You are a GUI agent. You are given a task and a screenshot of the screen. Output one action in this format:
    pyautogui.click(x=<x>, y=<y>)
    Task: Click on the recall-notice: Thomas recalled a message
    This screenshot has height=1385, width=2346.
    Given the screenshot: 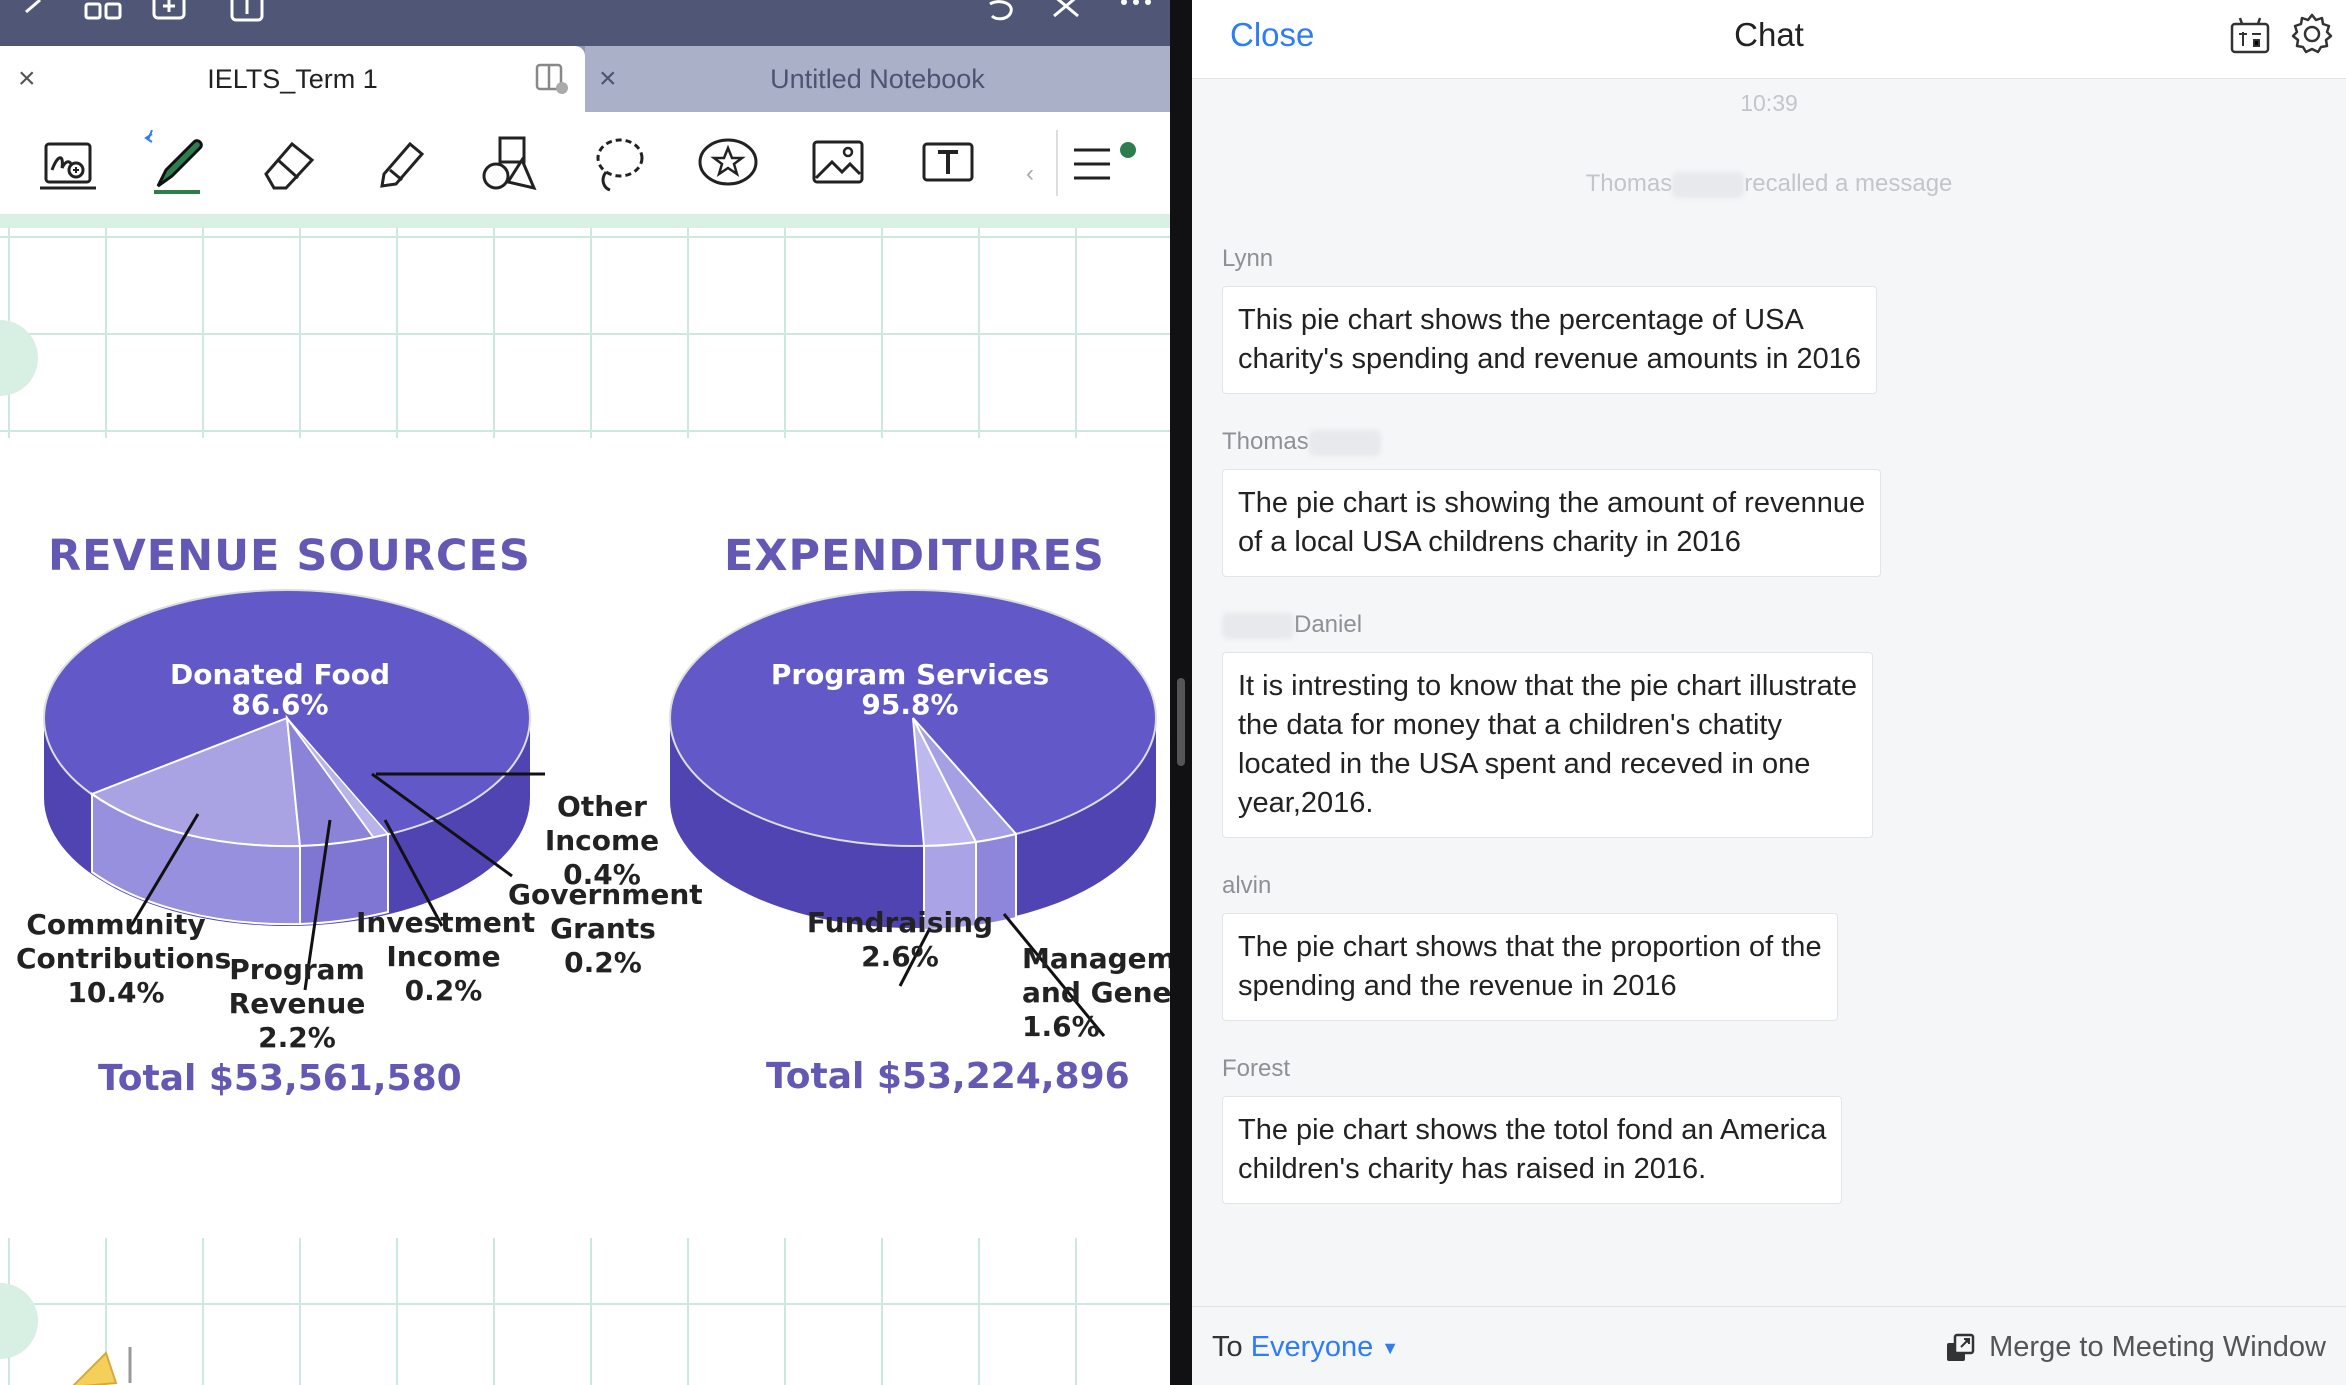 What is the action you would take?
    pyautogui.click(x=1769, y=184)
    